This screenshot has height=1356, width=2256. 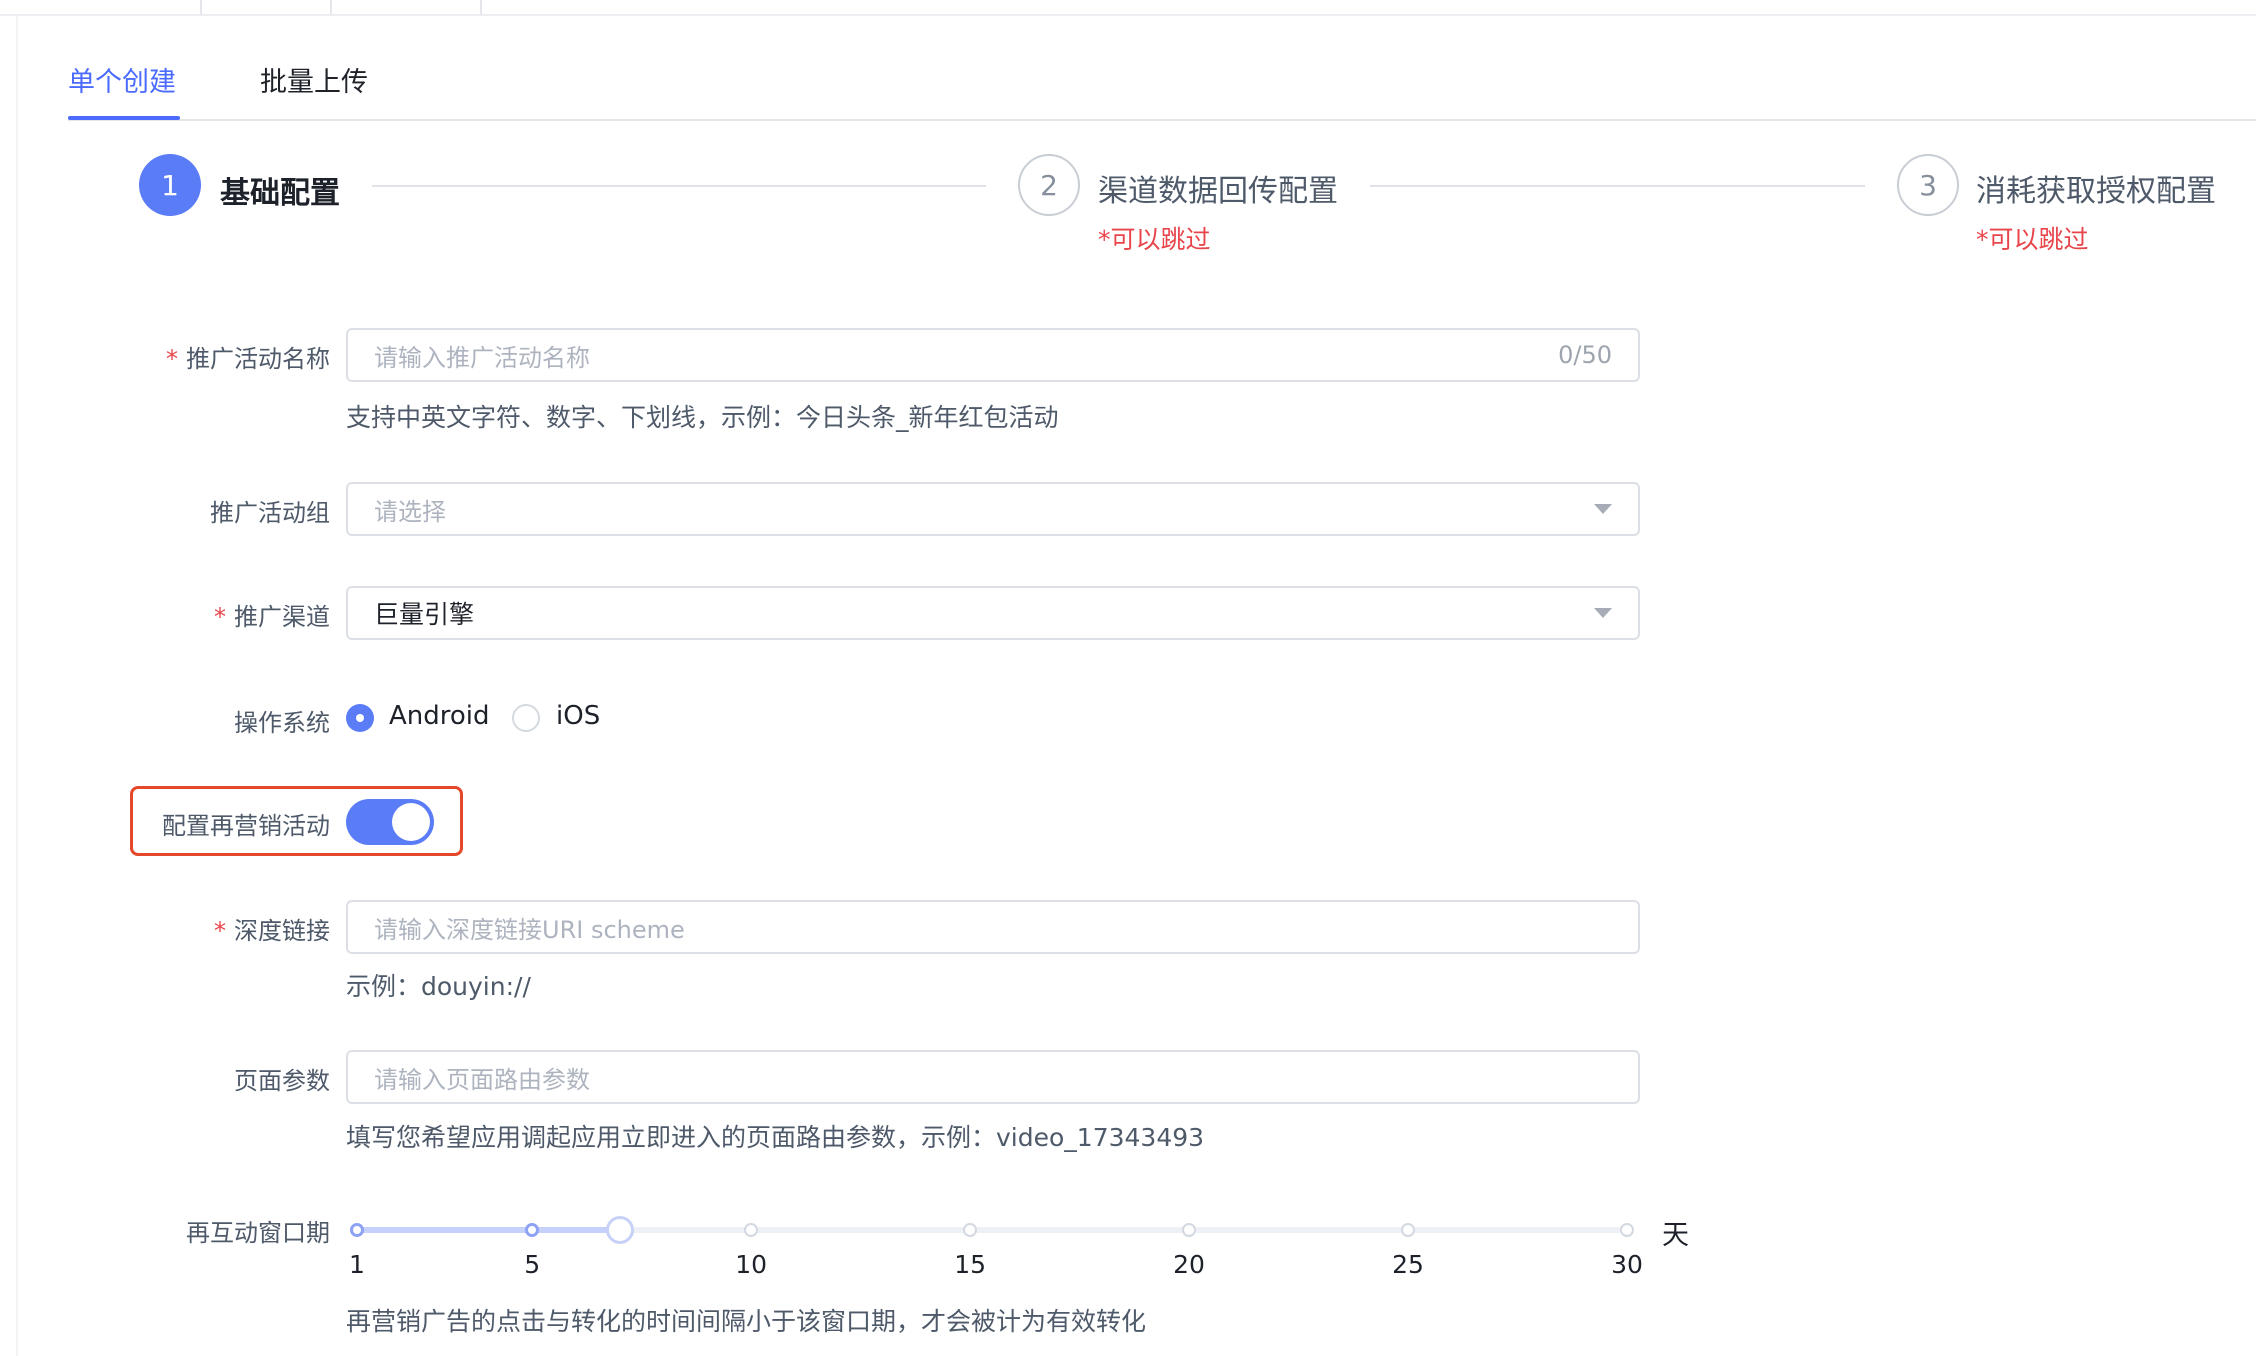 What do you see at coordinates (1675, 1235) in the screenshot?
I see `window-unit: 天` at bounding box center [1675, 1235].